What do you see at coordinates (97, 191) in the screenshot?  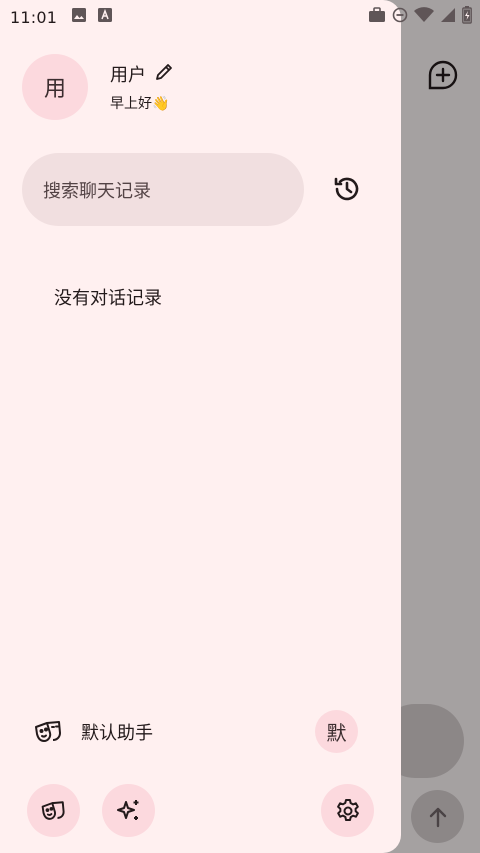 I see `search-placeholder: 搜索聊天记录` at bounding box center [97, 191].